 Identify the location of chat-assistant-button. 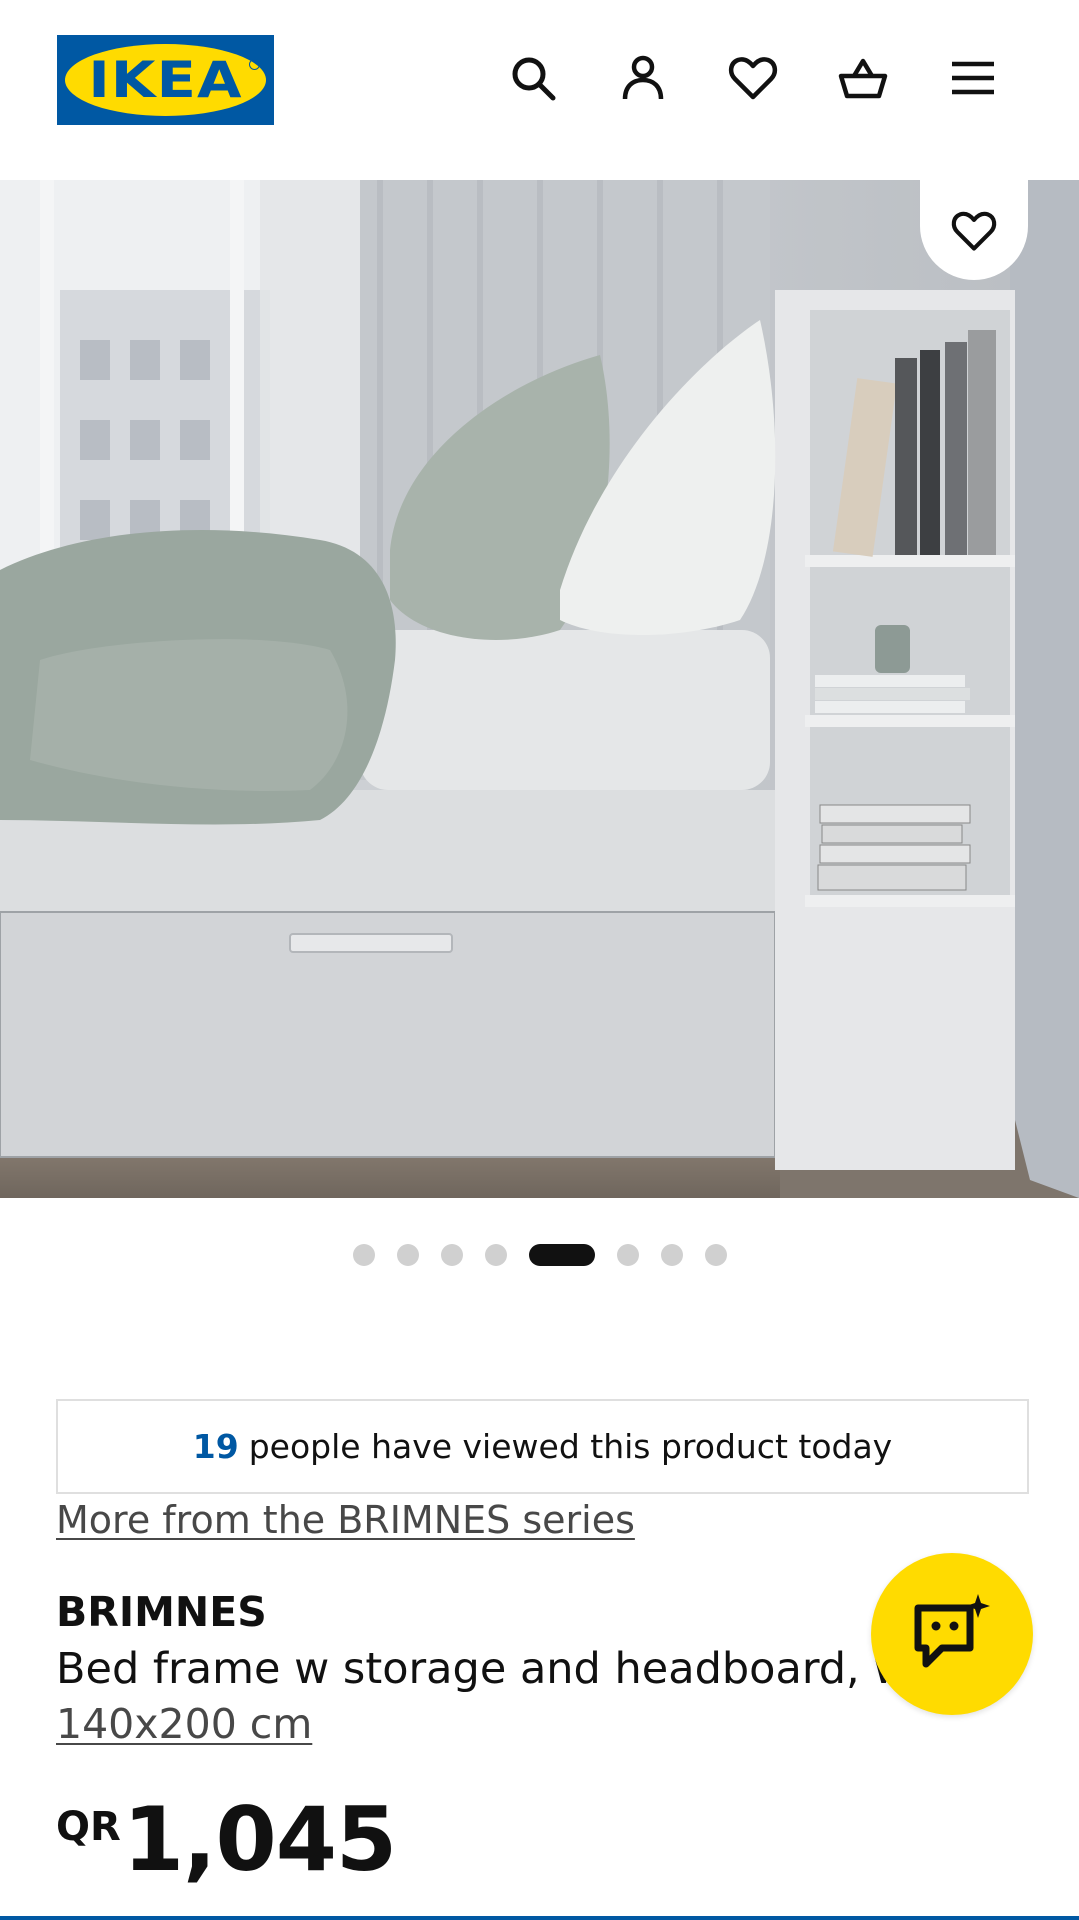
(952, 1634).